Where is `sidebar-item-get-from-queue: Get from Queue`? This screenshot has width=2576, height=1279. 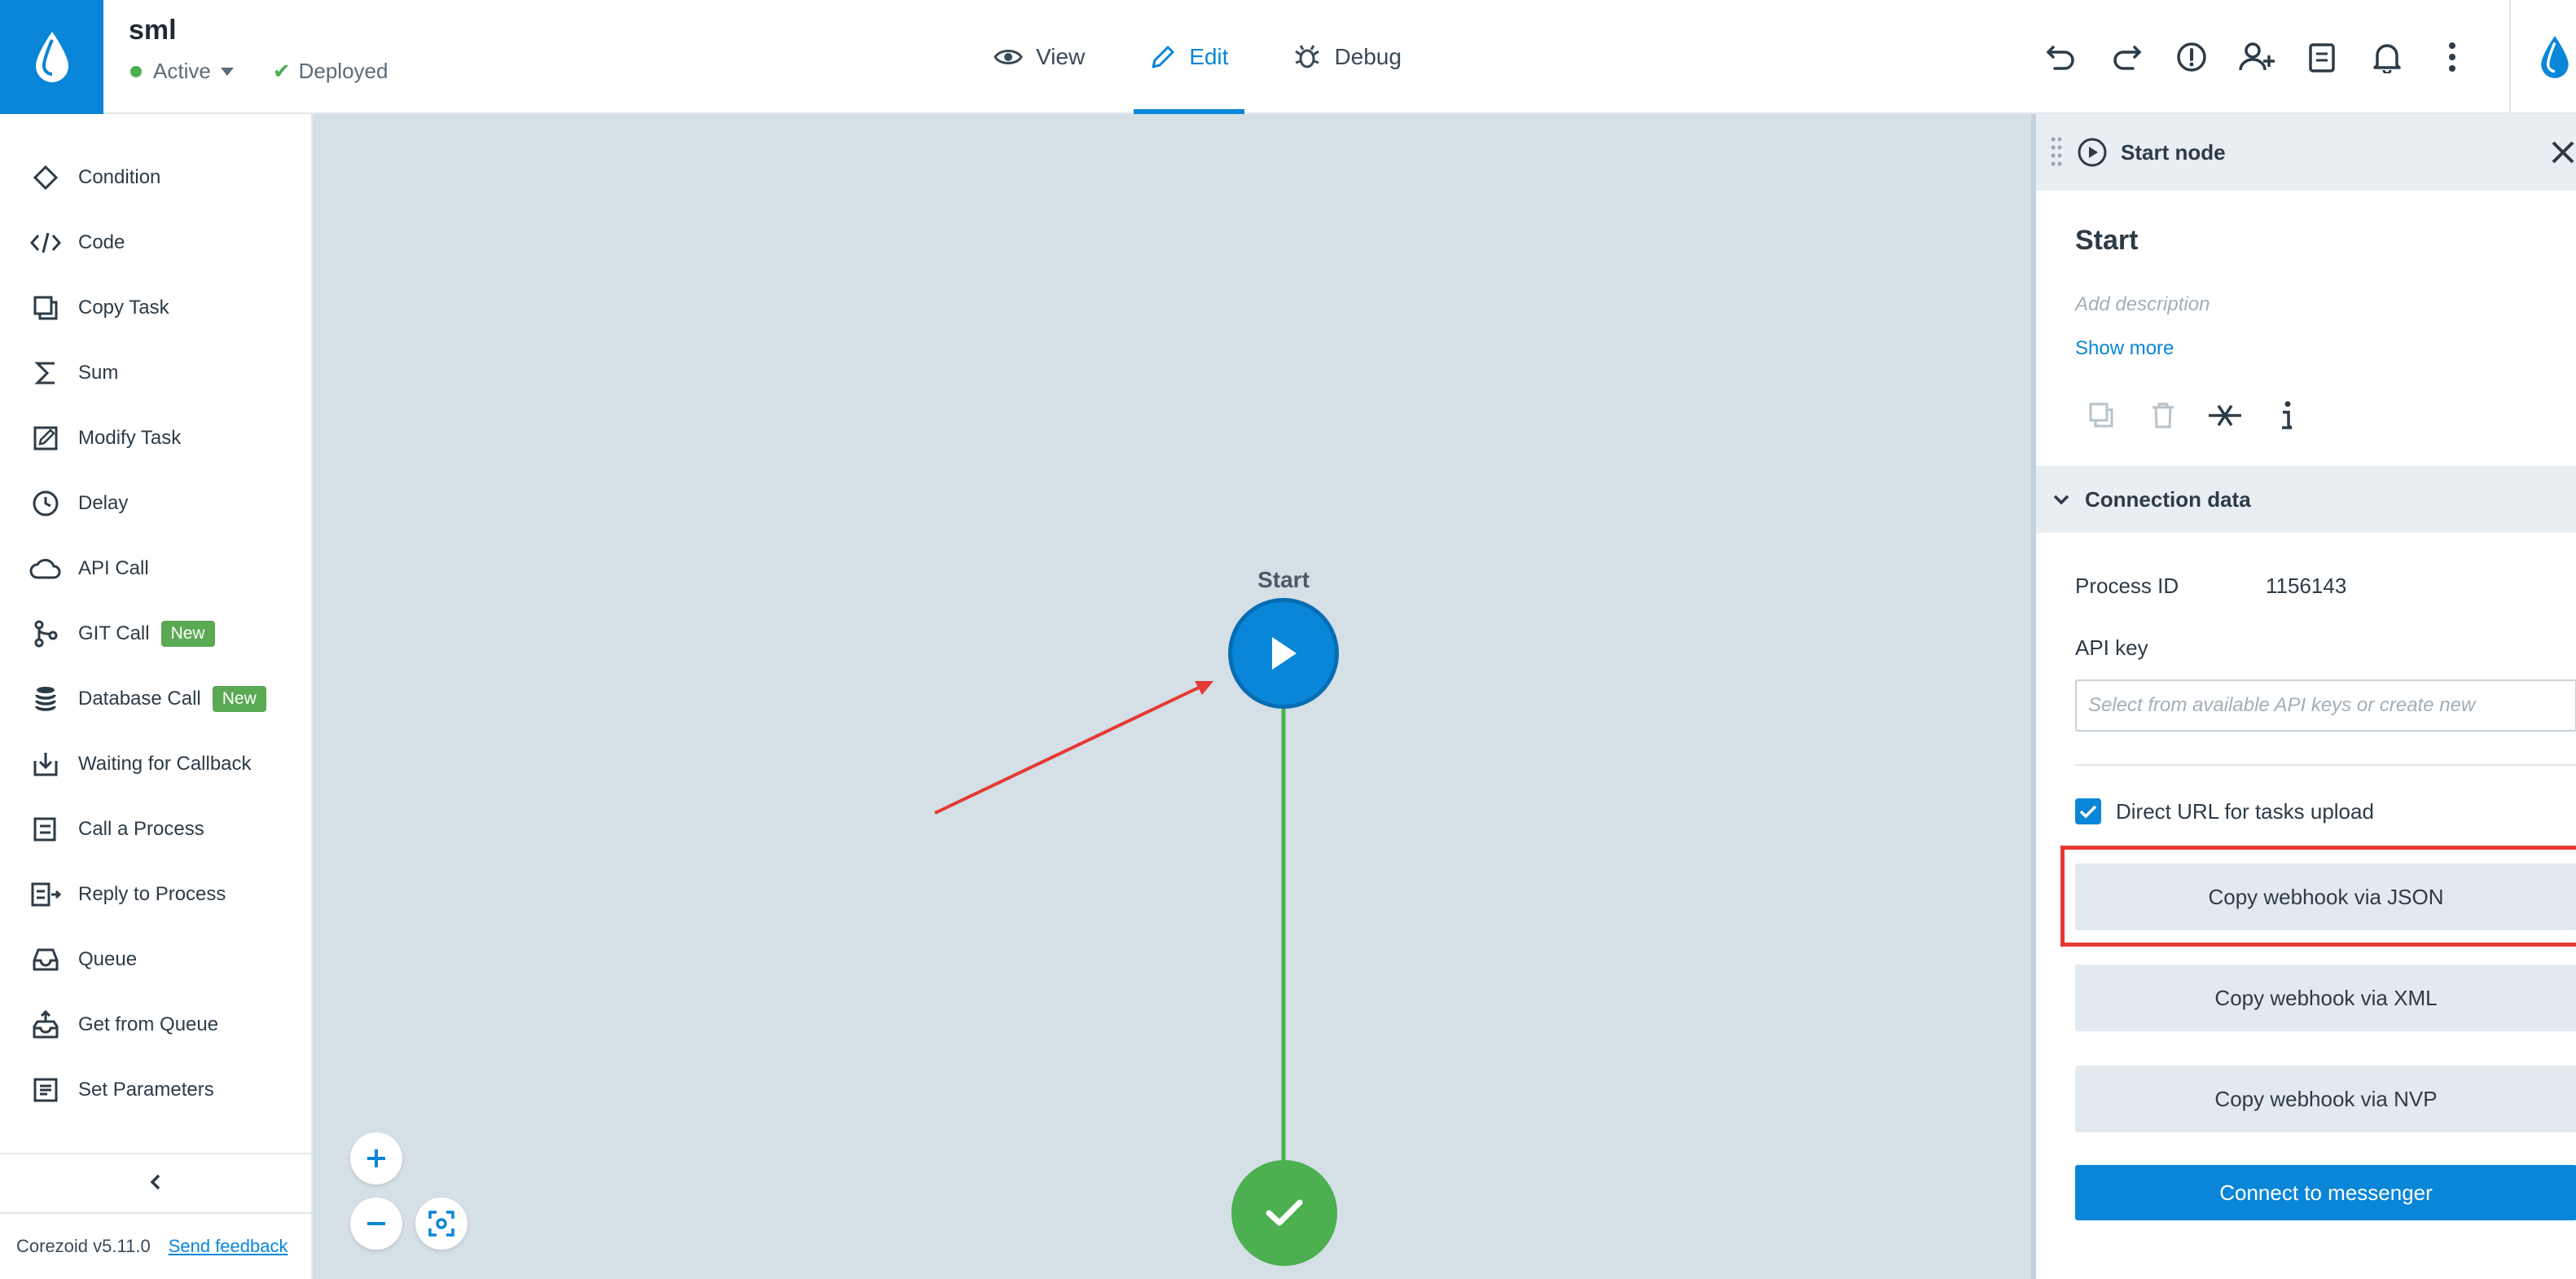 sidebar-item-get-from-queue: Get from Queue is located at coordinates (155, 1025).